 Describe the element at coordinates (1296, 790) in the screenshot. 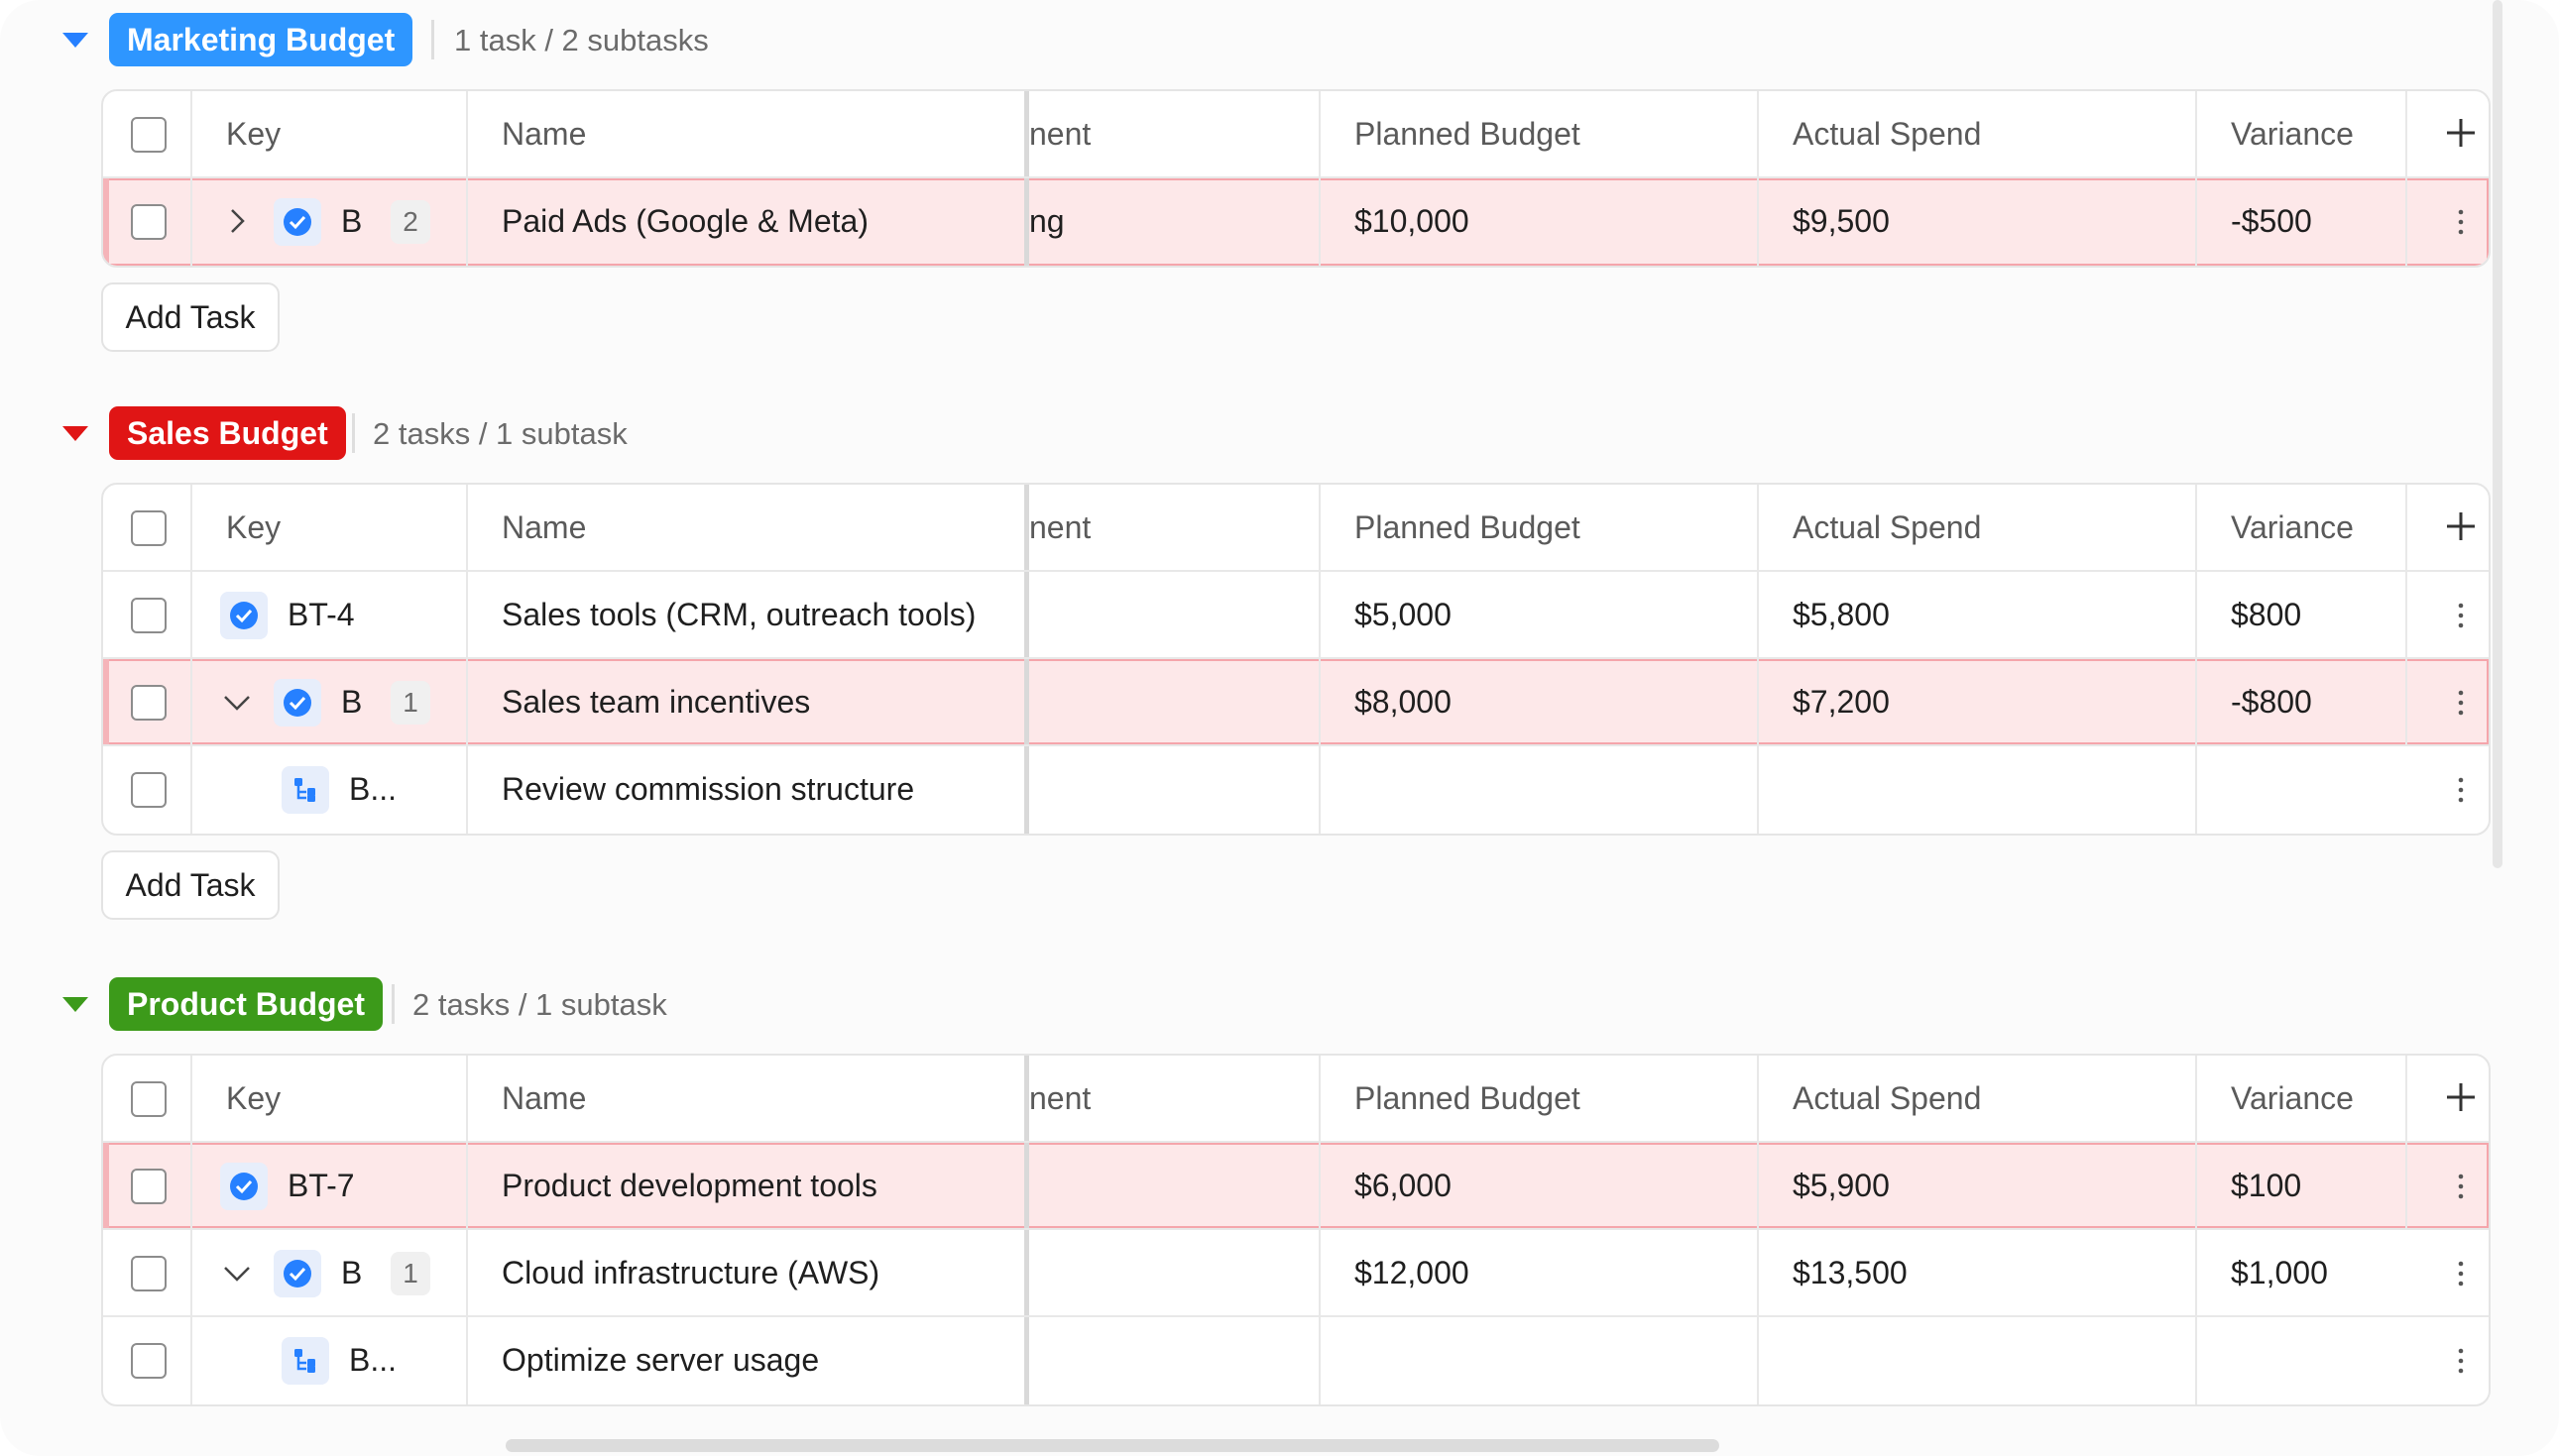

I see `table-row: B... Review commission structure` at that location.